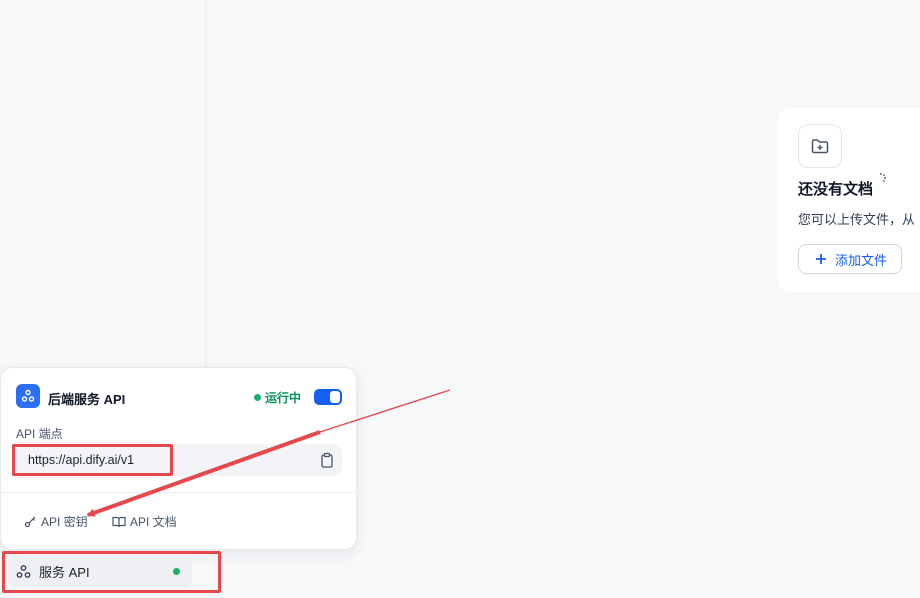  What do you see at coordinates (821, 259) in the screenshot?
I see `plus-icon` at bounding box center [821, 259].